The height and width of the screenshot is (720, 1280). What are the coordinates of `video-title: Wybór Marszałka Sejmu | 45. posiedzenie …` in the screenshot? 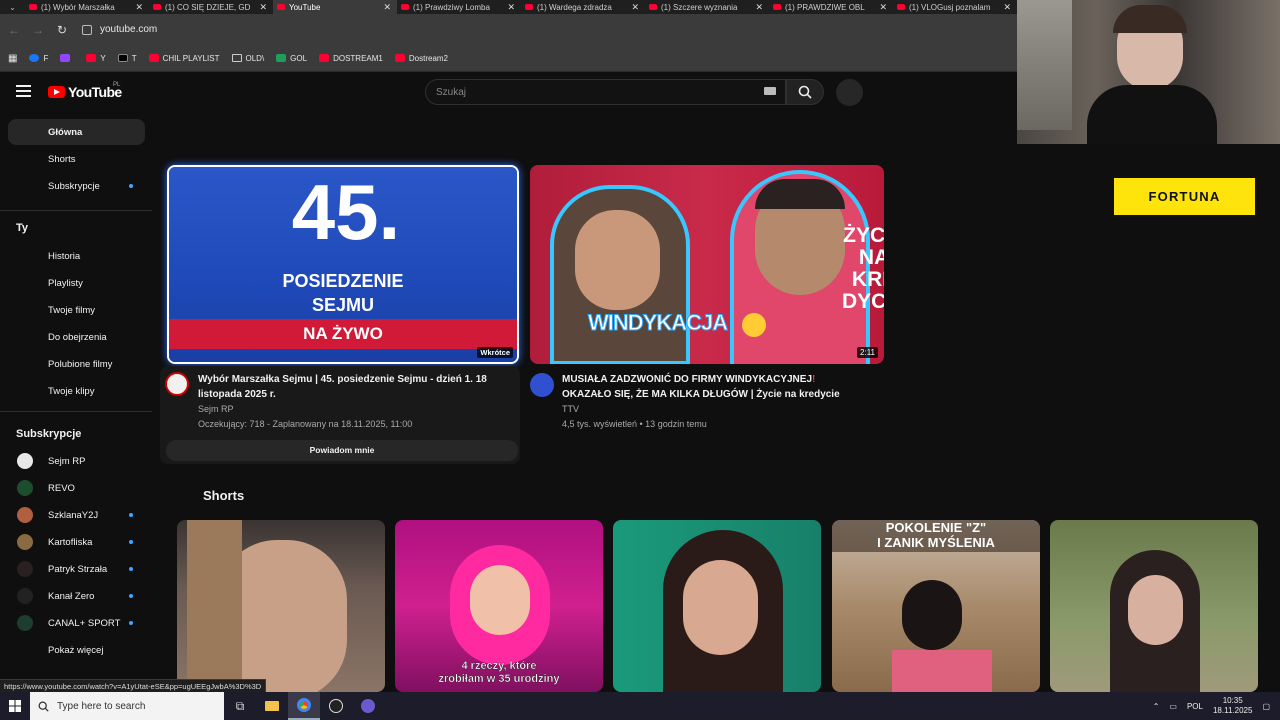 It's located at (353, 387).